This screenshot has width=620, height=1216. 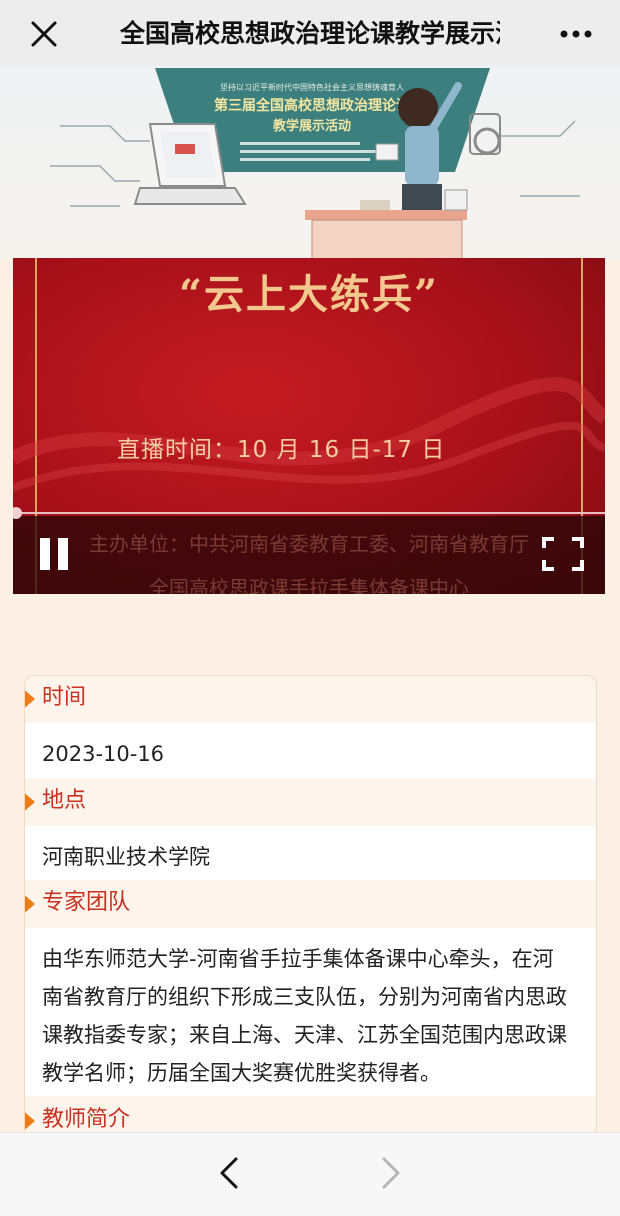 What do you see at coordinates (308, 294) in the screenshot?
I see `video-heading: “云上大练兵”` at bounding box center [308, 294].